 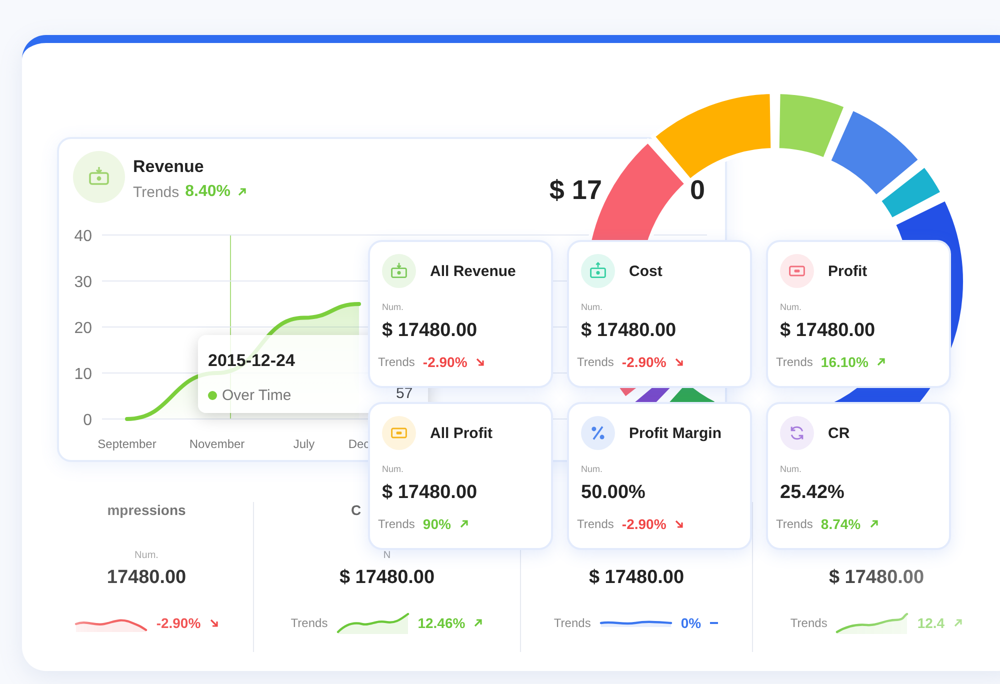 I want to click on axis-label: 0, so click(x=87, y=420).